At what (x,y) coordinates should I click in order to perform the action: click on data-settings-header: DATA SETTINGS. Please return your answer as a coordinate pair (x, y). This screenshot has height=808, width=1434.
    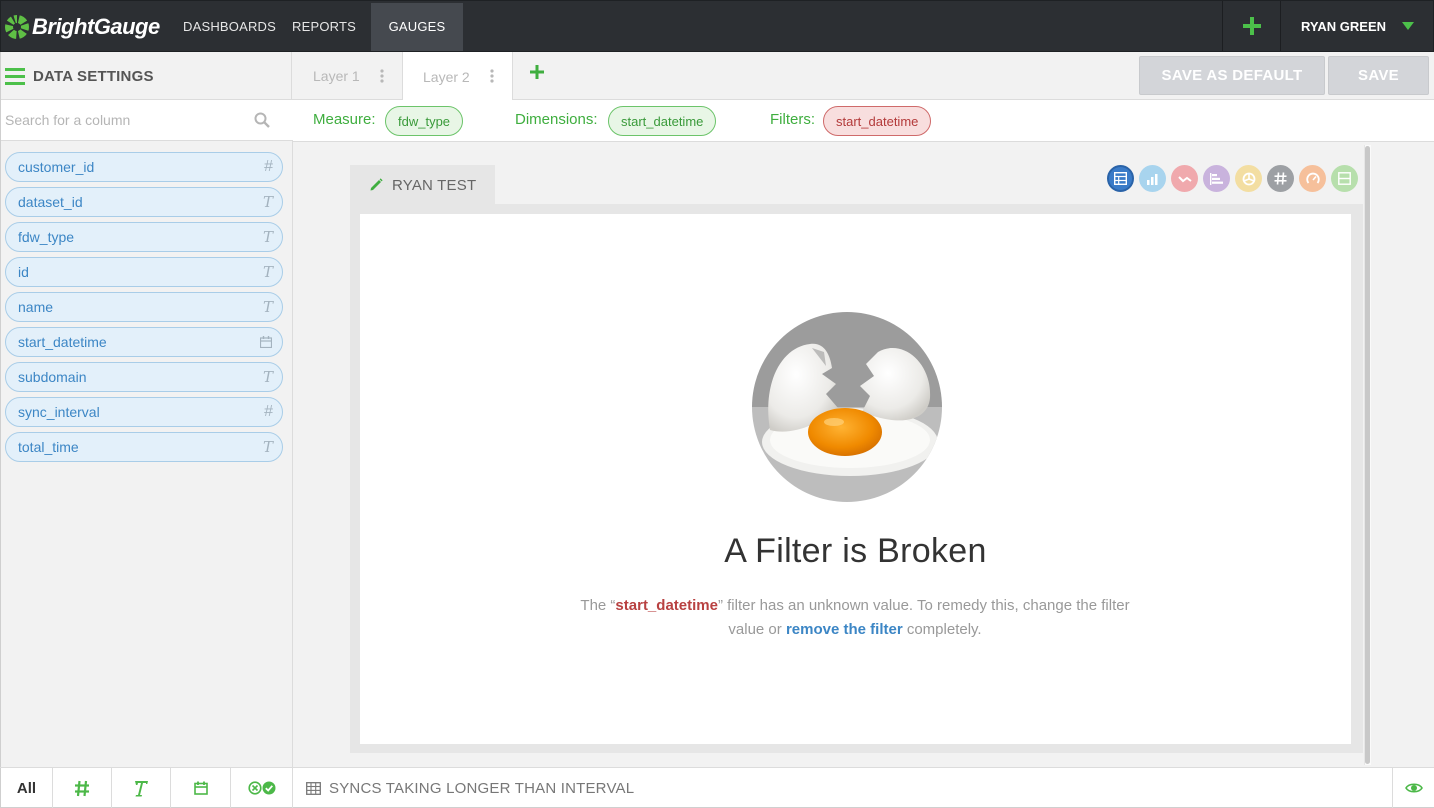
    Looking at the image, I should click on (146, 76).